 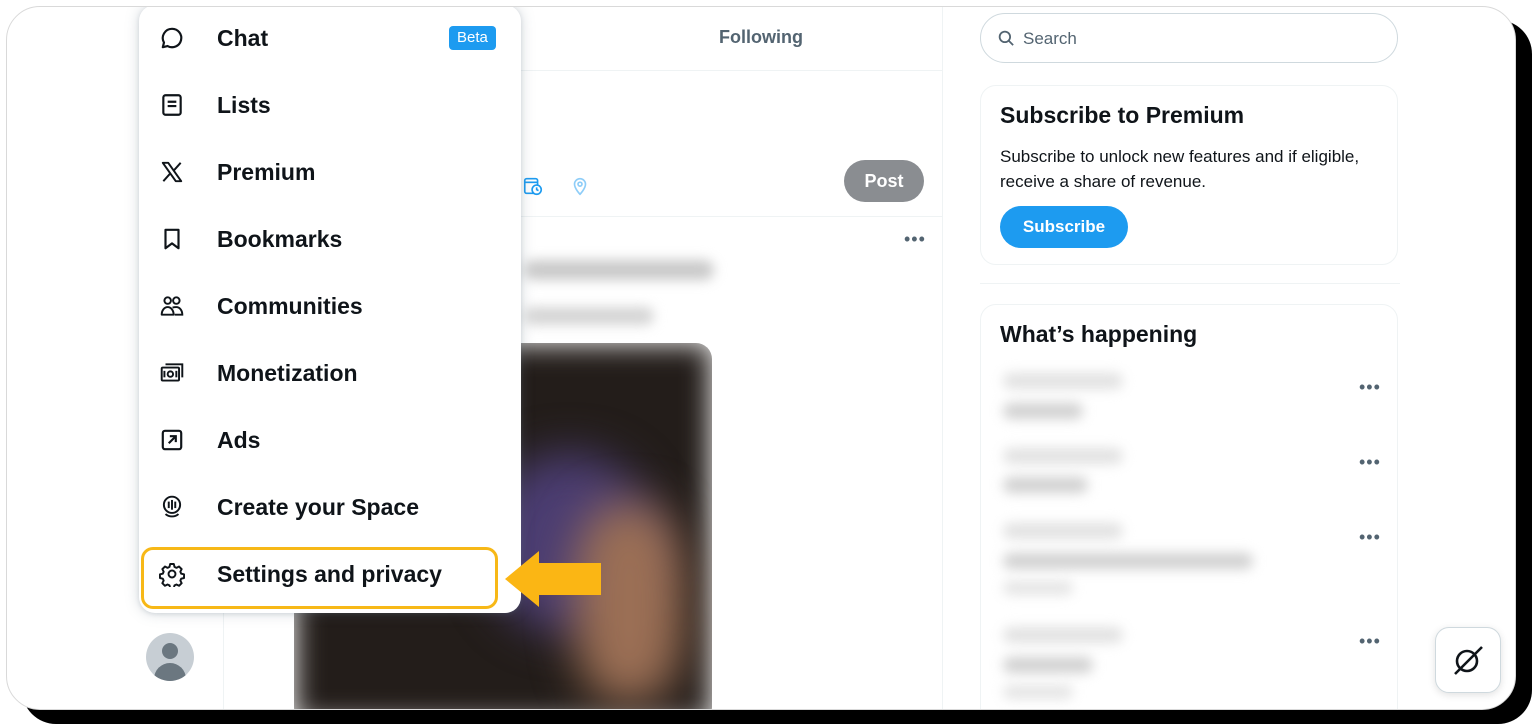 What do you see at coordinates (172, 575) in the screenshot?
I see `gear-icon` at bounding box center [172, 575].